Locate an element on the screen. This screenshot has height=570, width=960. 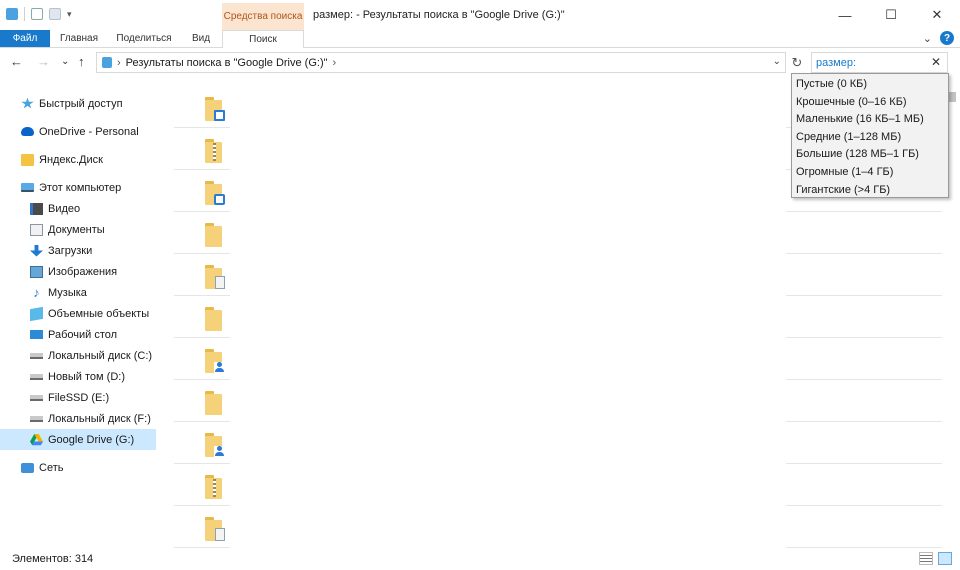
drive-icon is located at coordinates (36, 397).